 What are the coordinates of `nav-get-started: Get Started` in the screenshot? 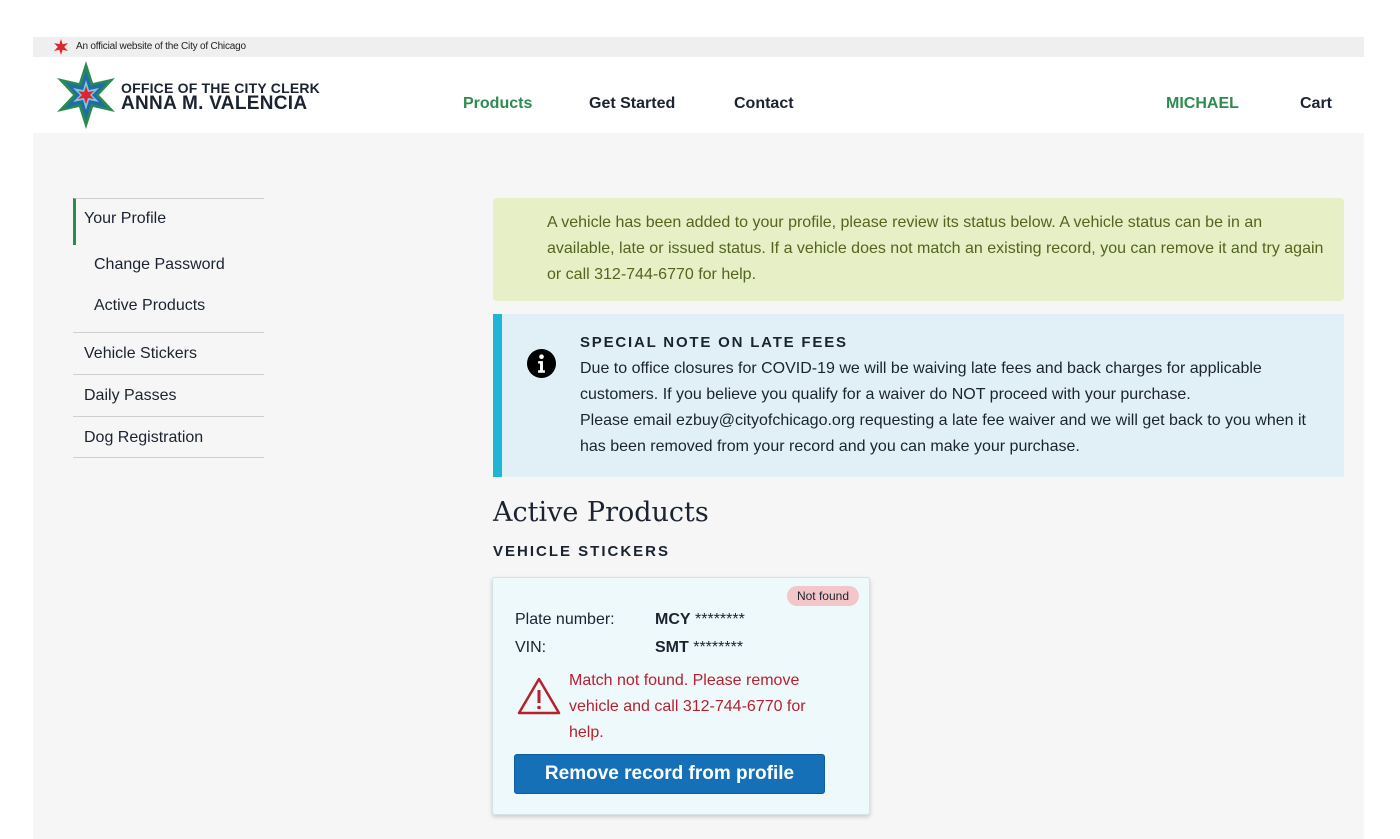 It's located at (632, 104).